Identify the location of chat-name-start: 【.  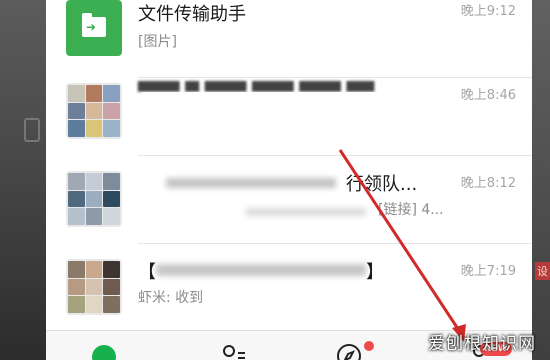
(147, 272).